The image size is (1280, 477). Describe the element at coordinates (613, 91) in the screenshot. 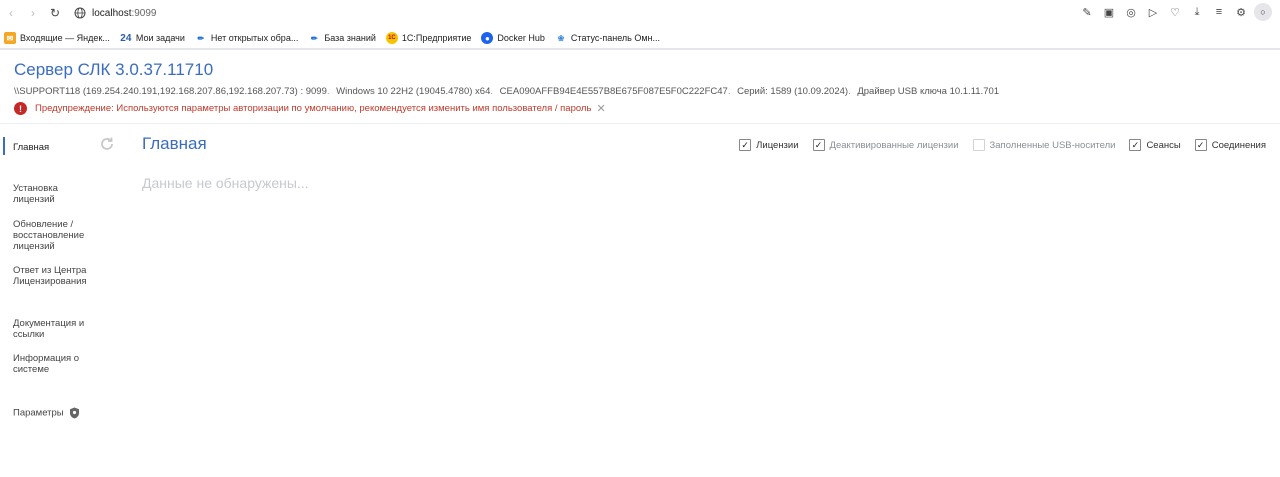

I see `server-key: CEA090AFFB94E4E557B8E675F087E5F0C222FC47` at that location.